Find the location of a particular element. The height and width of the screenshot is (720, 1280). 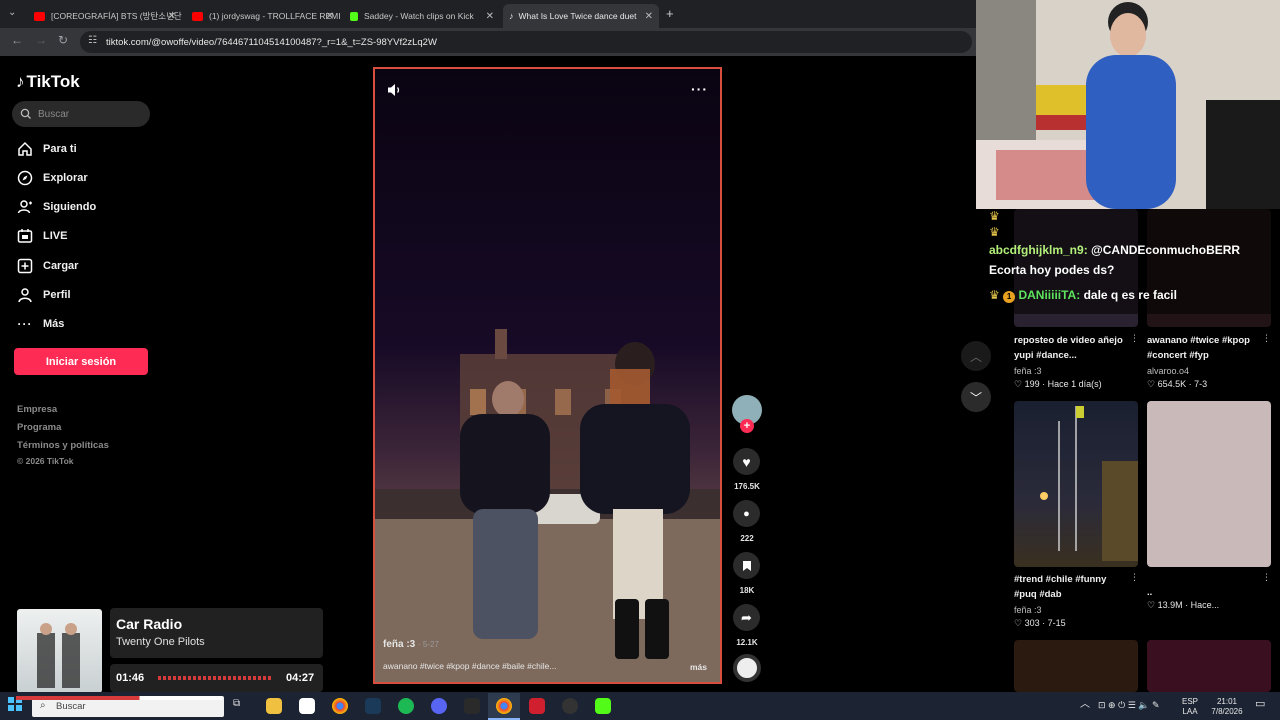

capcut-icon is located at coordinates (472, 706).